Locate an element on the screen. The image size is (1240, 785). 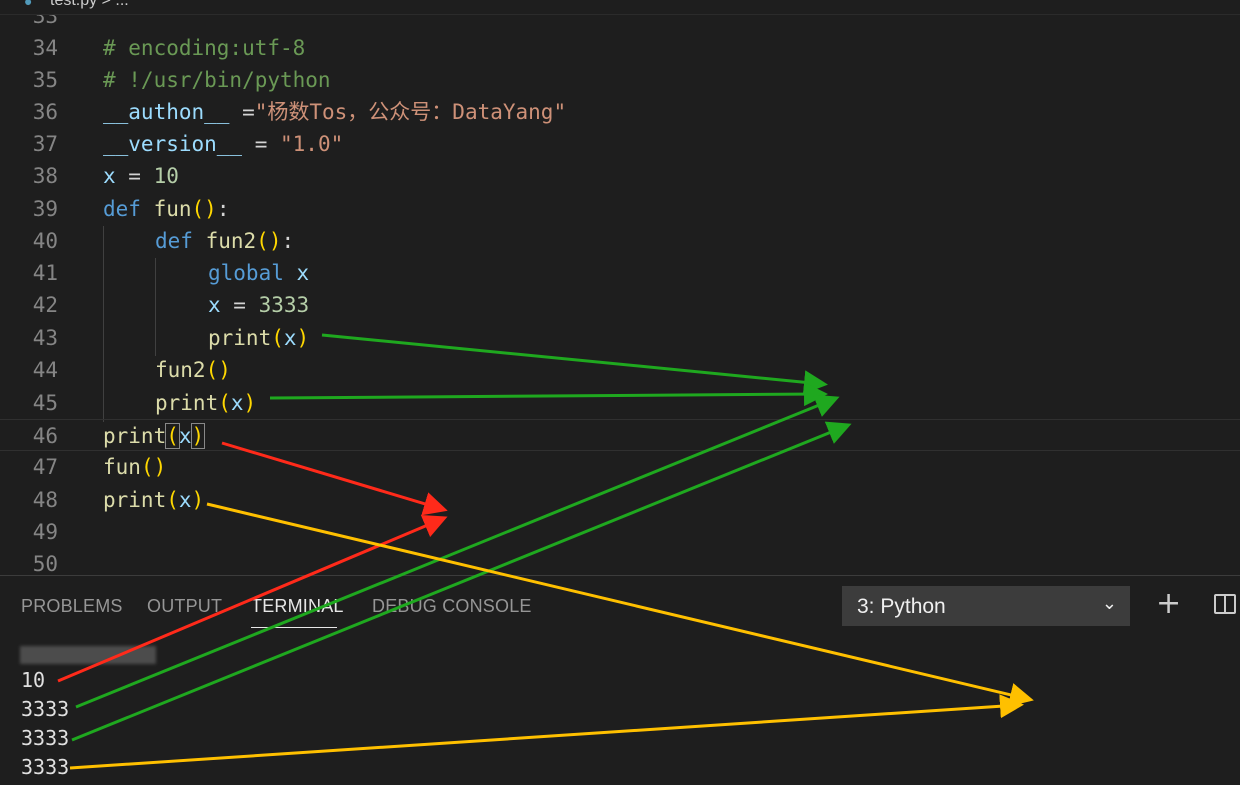
line-number: 48 is located at coordinates (45, 500).